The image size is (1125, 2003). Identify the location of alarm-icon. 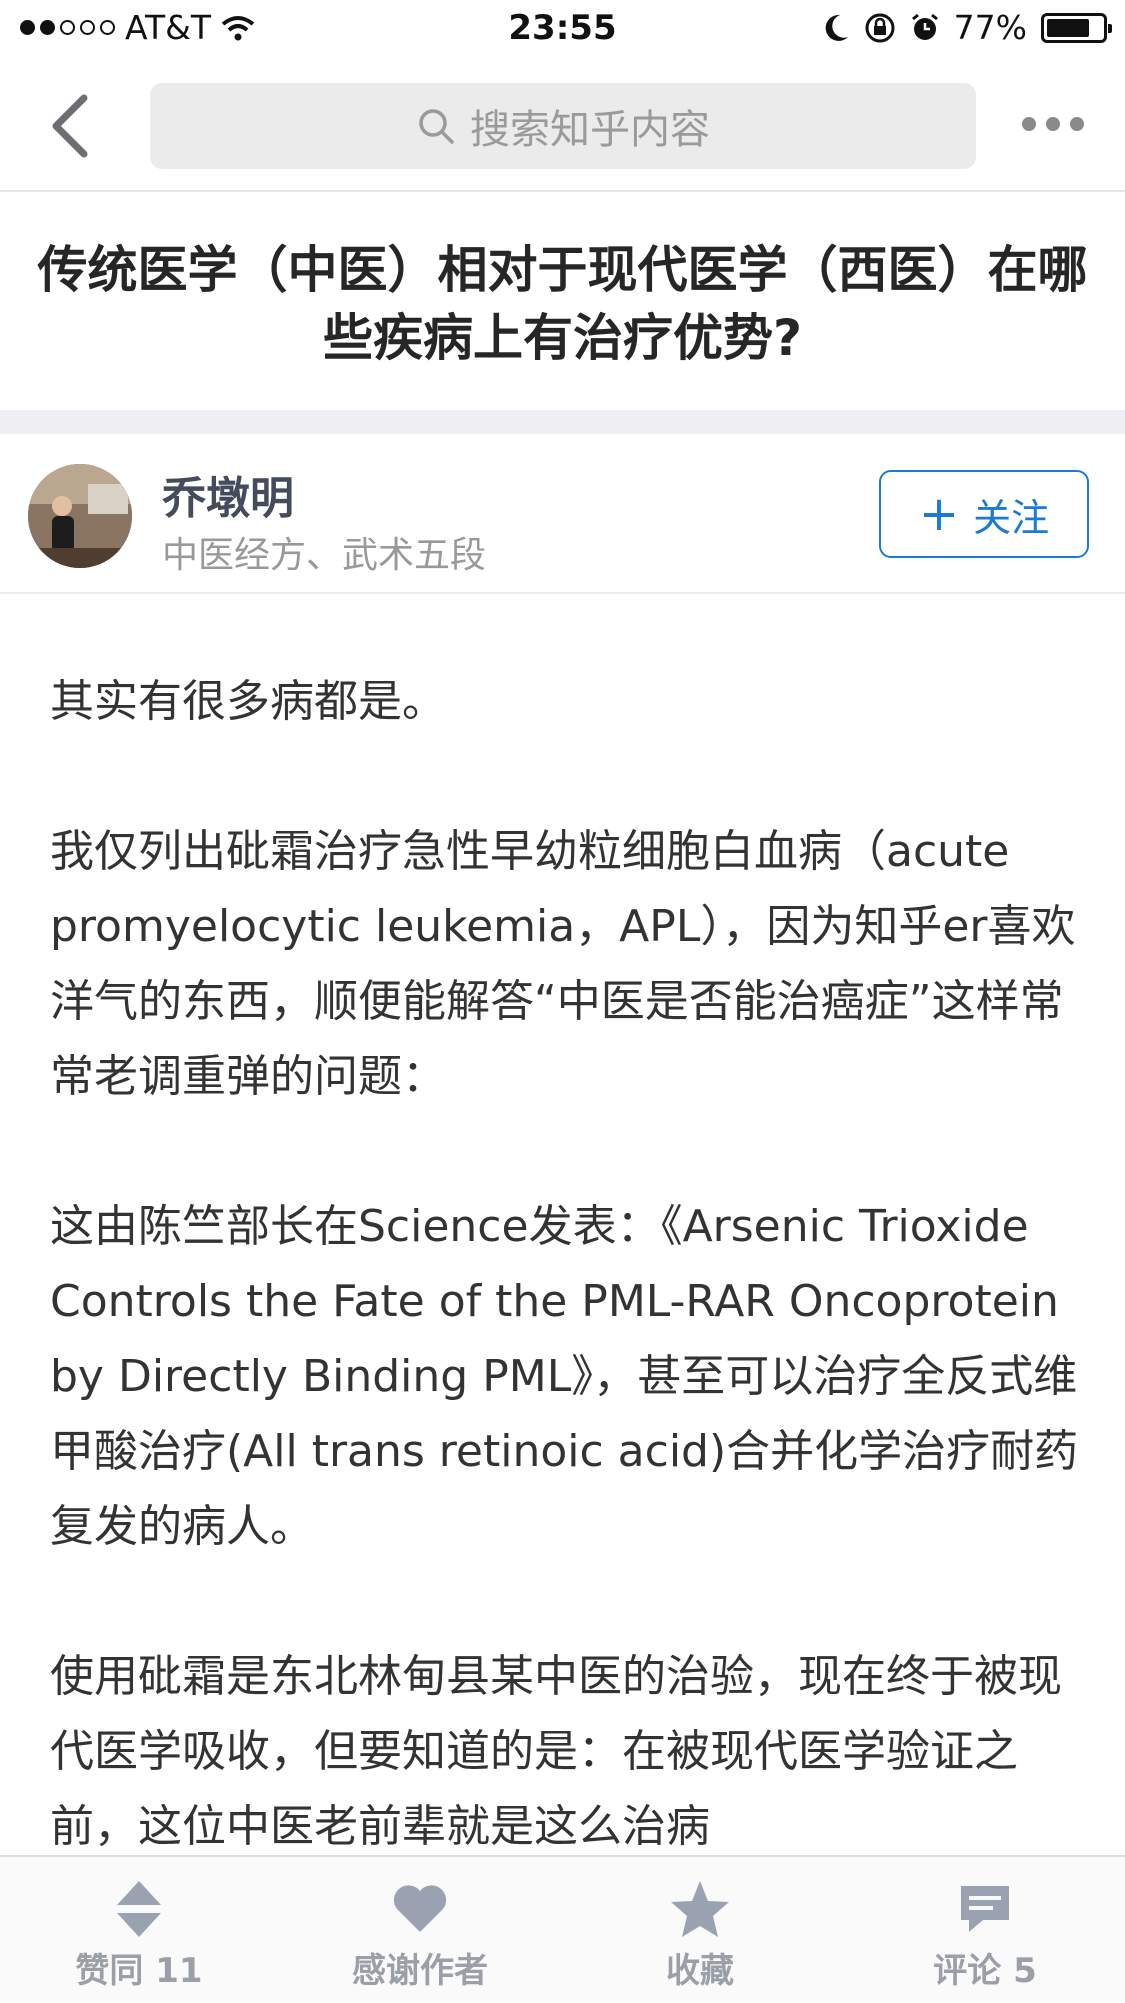
(924, 26).